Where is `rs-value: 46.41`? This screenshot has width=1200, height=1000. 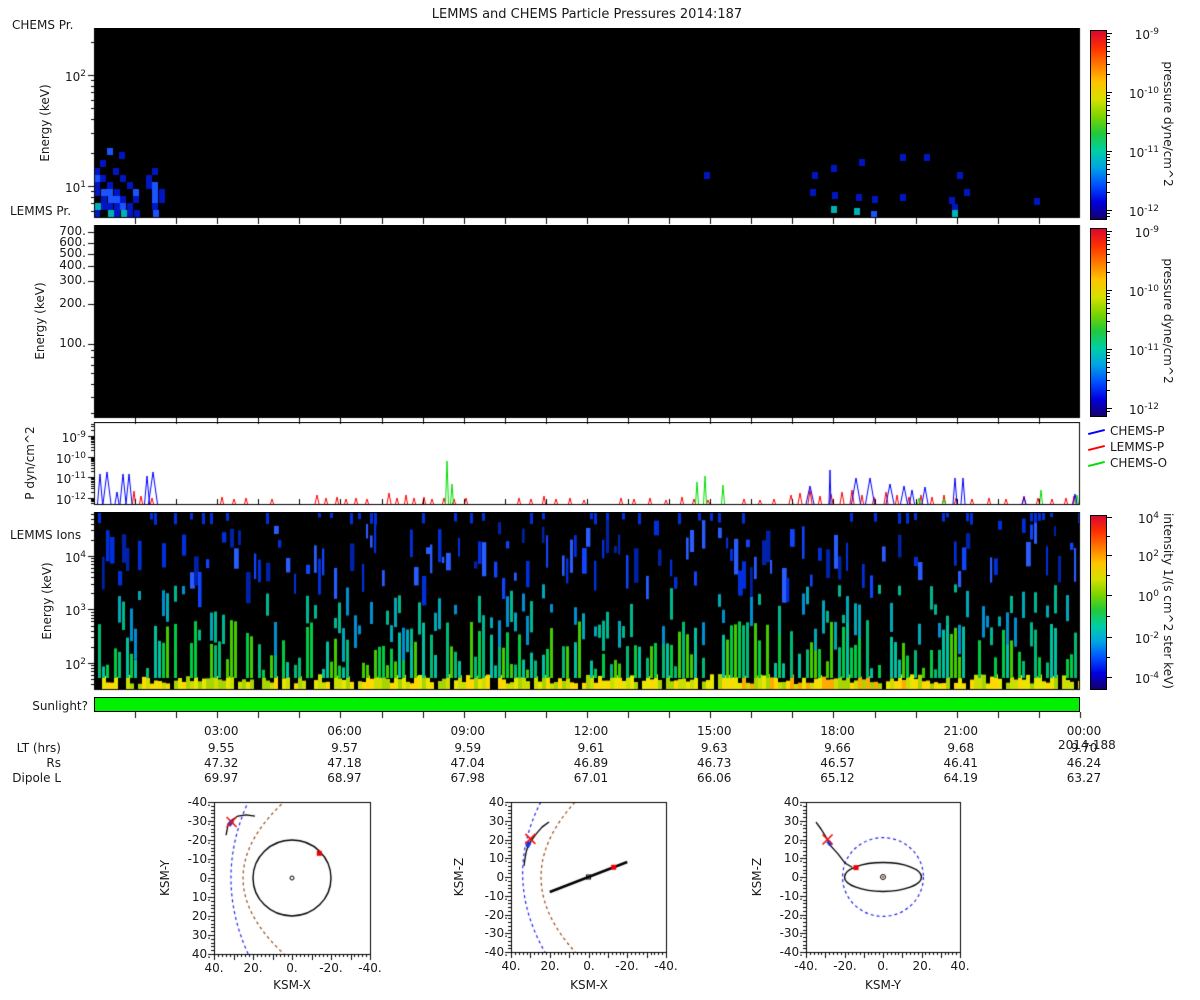
rs-value: 46.41 is located at coordinates (960, 763).